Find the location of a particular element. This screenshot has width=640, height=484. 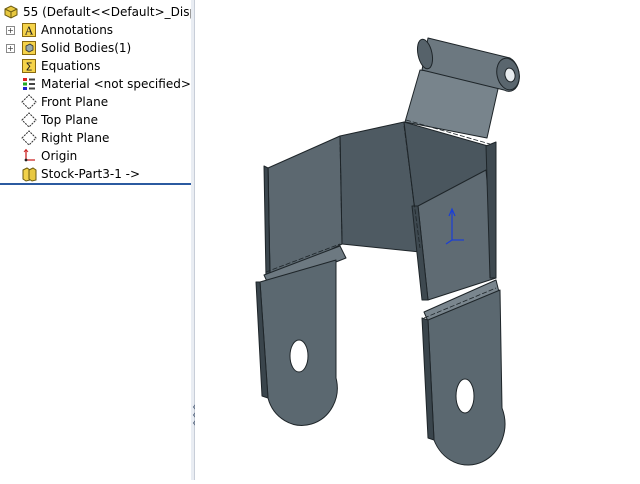

tree-item-label: Origin is located at coordinates (59, 156).